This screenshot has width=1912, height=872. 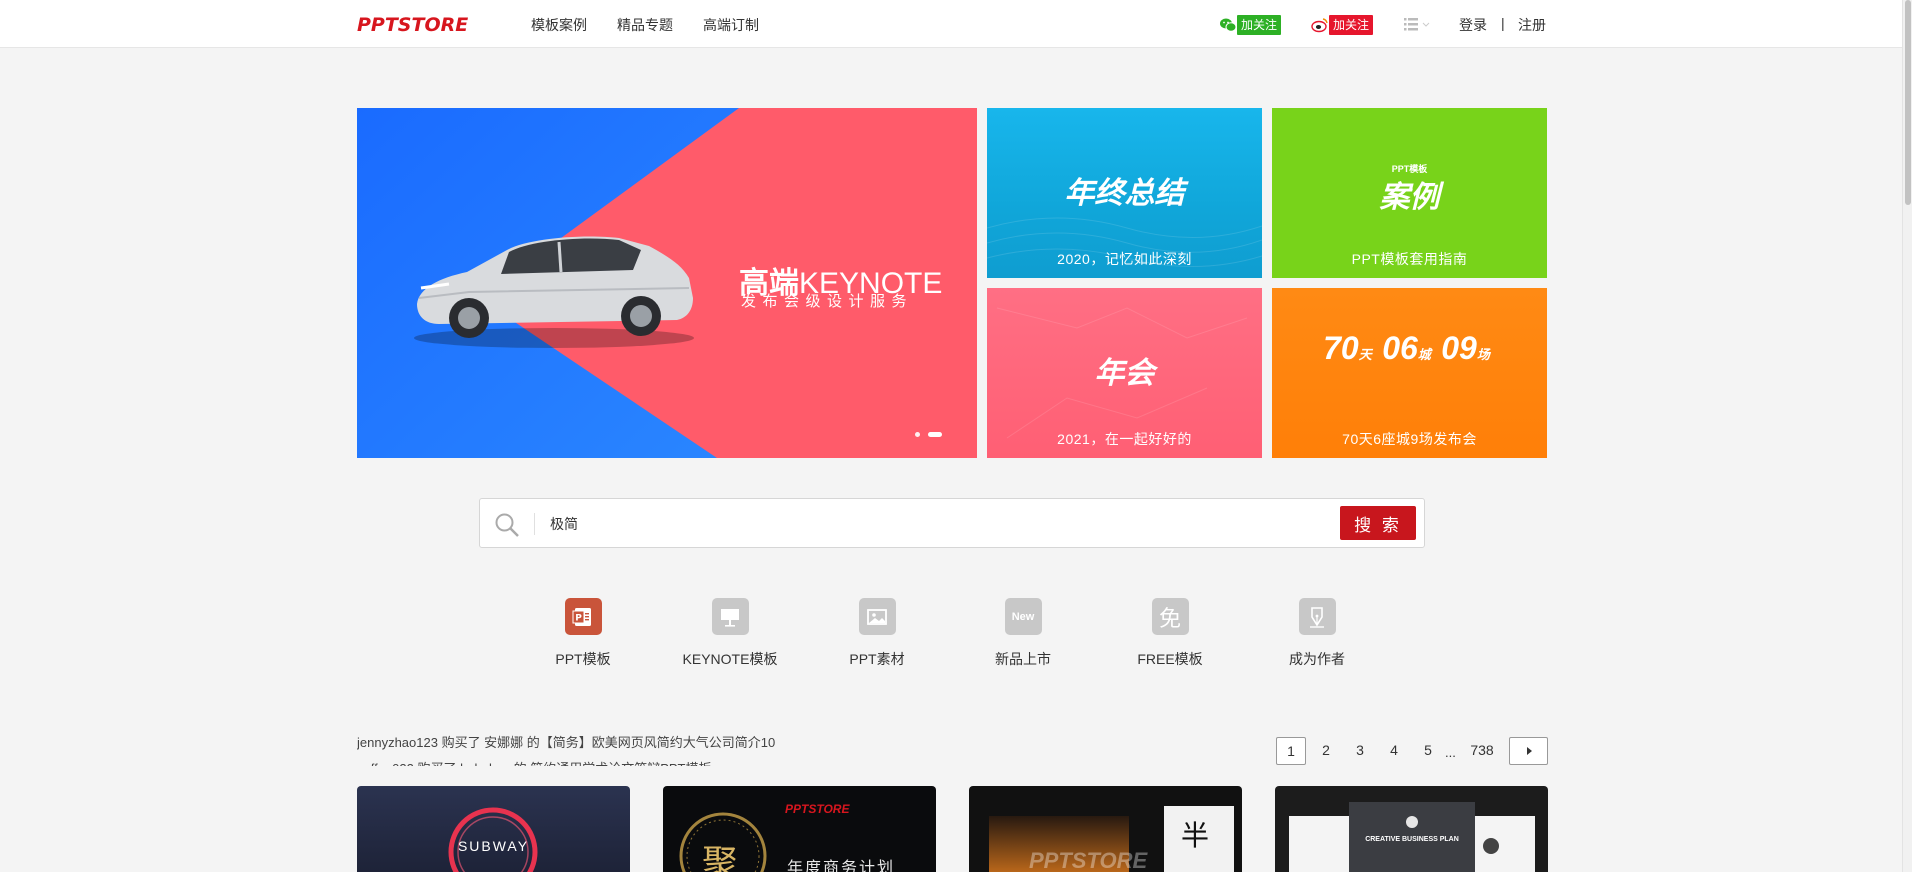 I want to click on page-5-button: 5, so click(x=1428, y=751).